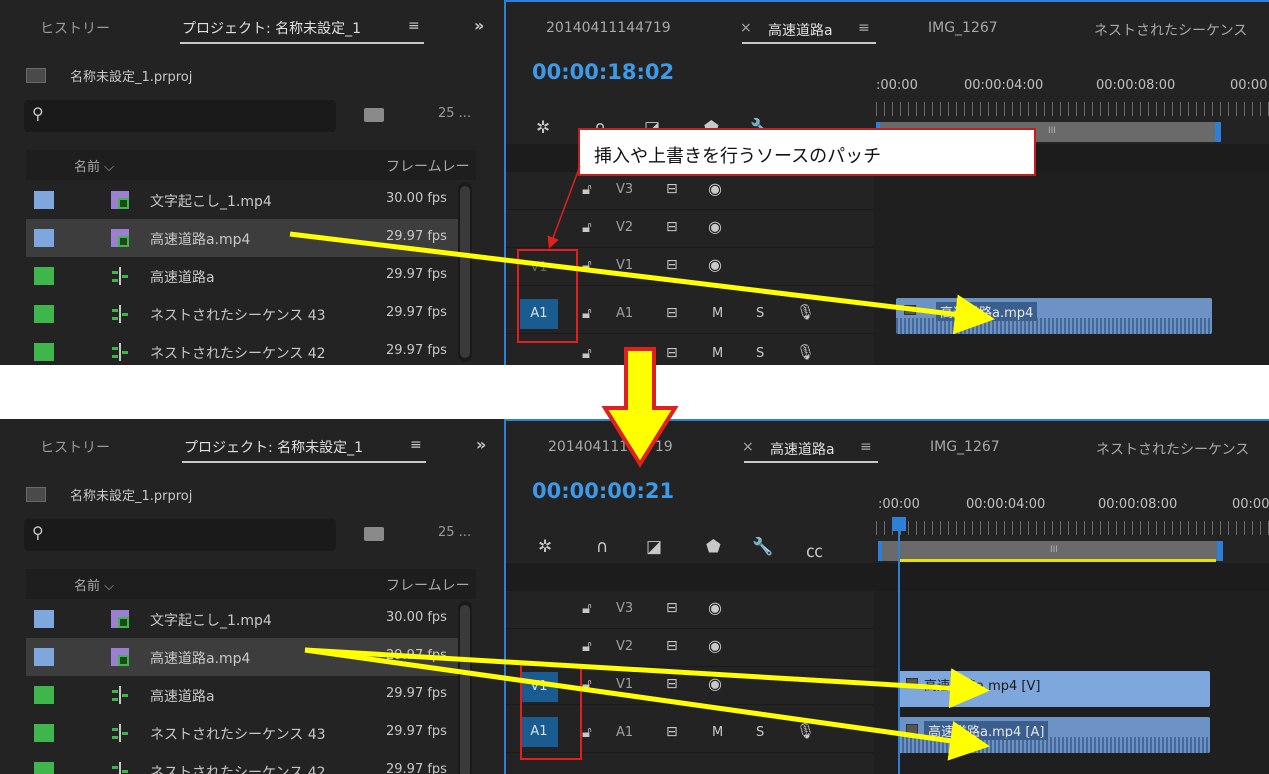 The height and width of the screenshot is (774, 1269). What do you see at coordinates (1054, 689) in the screenshot?
I see `video-clip: 高速道路a.mp4 [V]` at bounding box center [1054, 689].